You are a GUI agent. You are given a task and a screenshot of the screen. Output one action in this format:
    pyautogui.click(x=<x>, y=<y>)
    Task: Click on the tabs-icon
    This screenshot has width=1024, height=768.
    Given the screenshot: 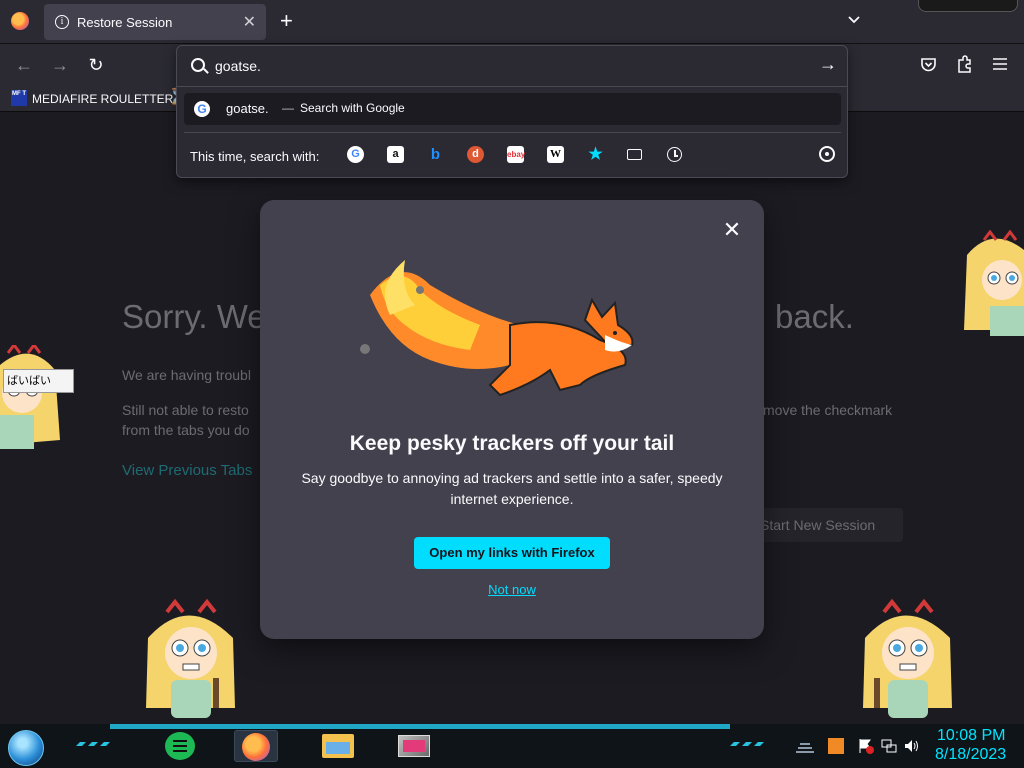 What is the action you would take?
    pyautogui.click(x=635, y=154)
    